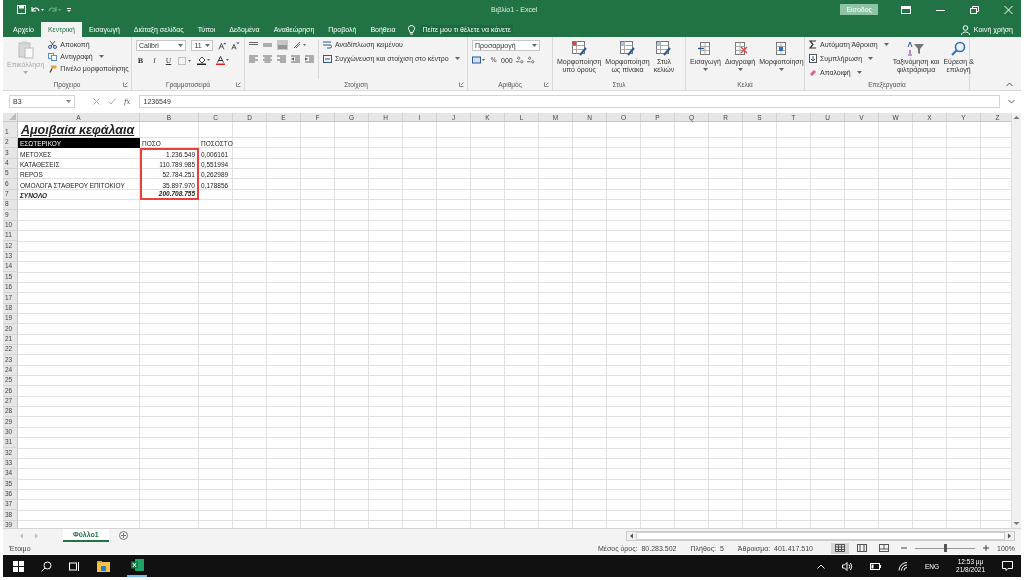 This screenshot has height=580, width=1024. What do you see at coordinates (945, 548) in the screenshot?
I see `zoom-slider-thumb` at bounding box center [945, 548].